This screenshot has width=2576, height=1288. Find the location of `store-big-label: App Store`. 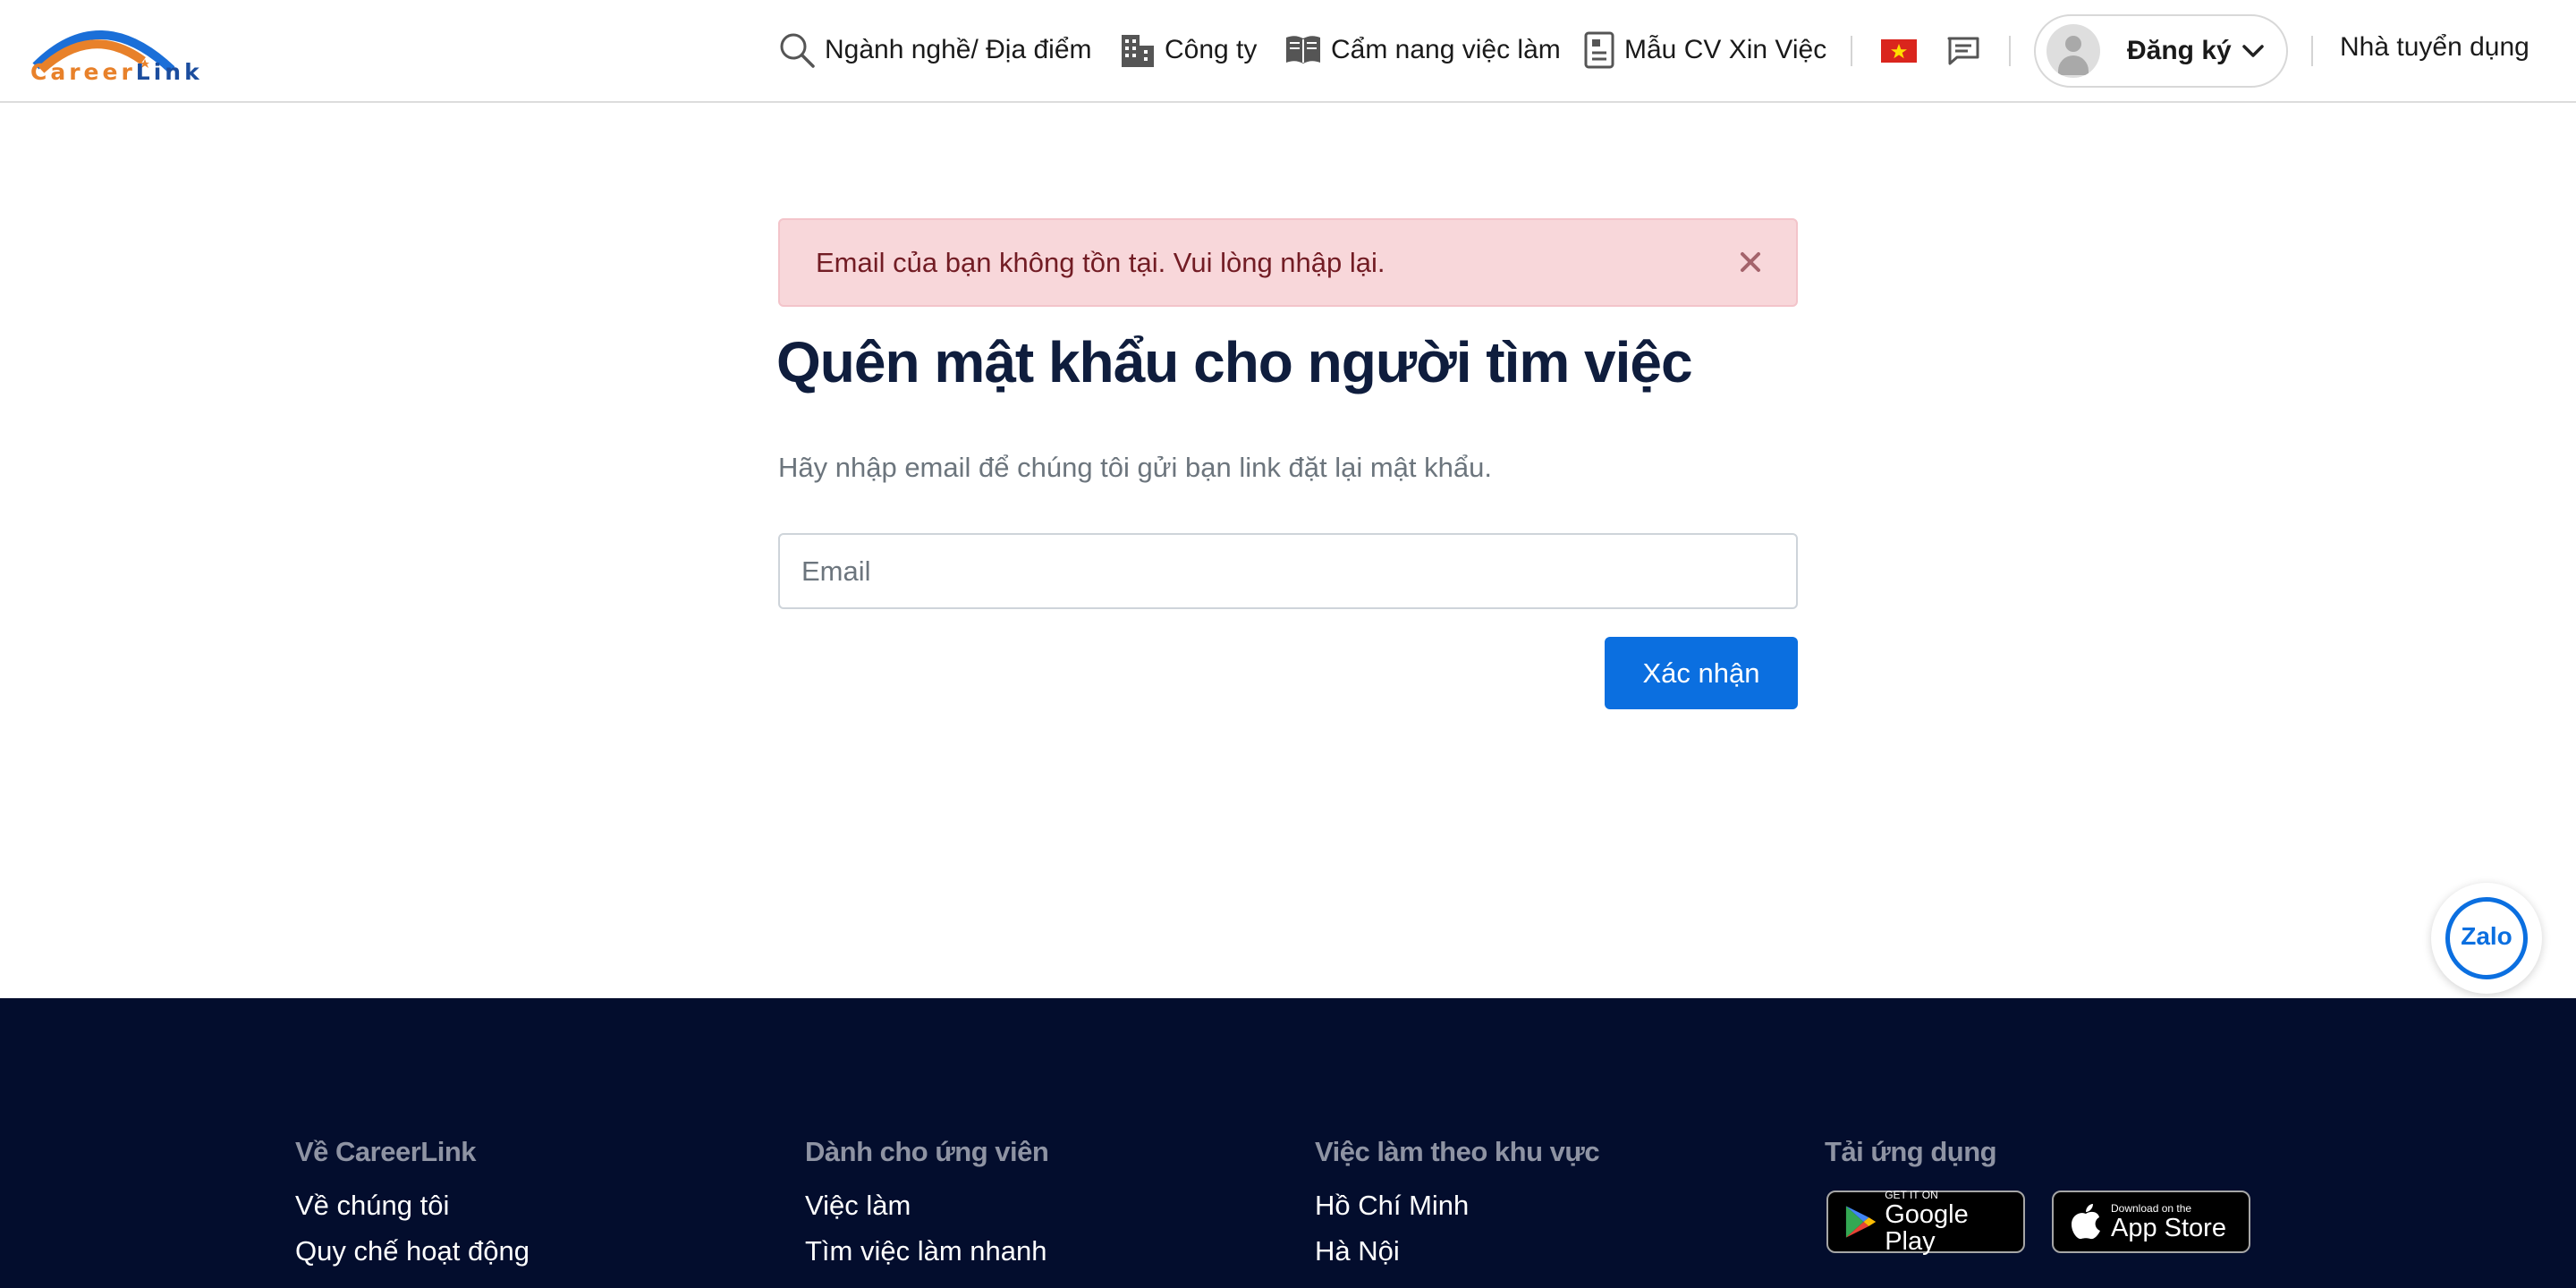

store-big-label: App Store is located at coordinates (2168, 1228).